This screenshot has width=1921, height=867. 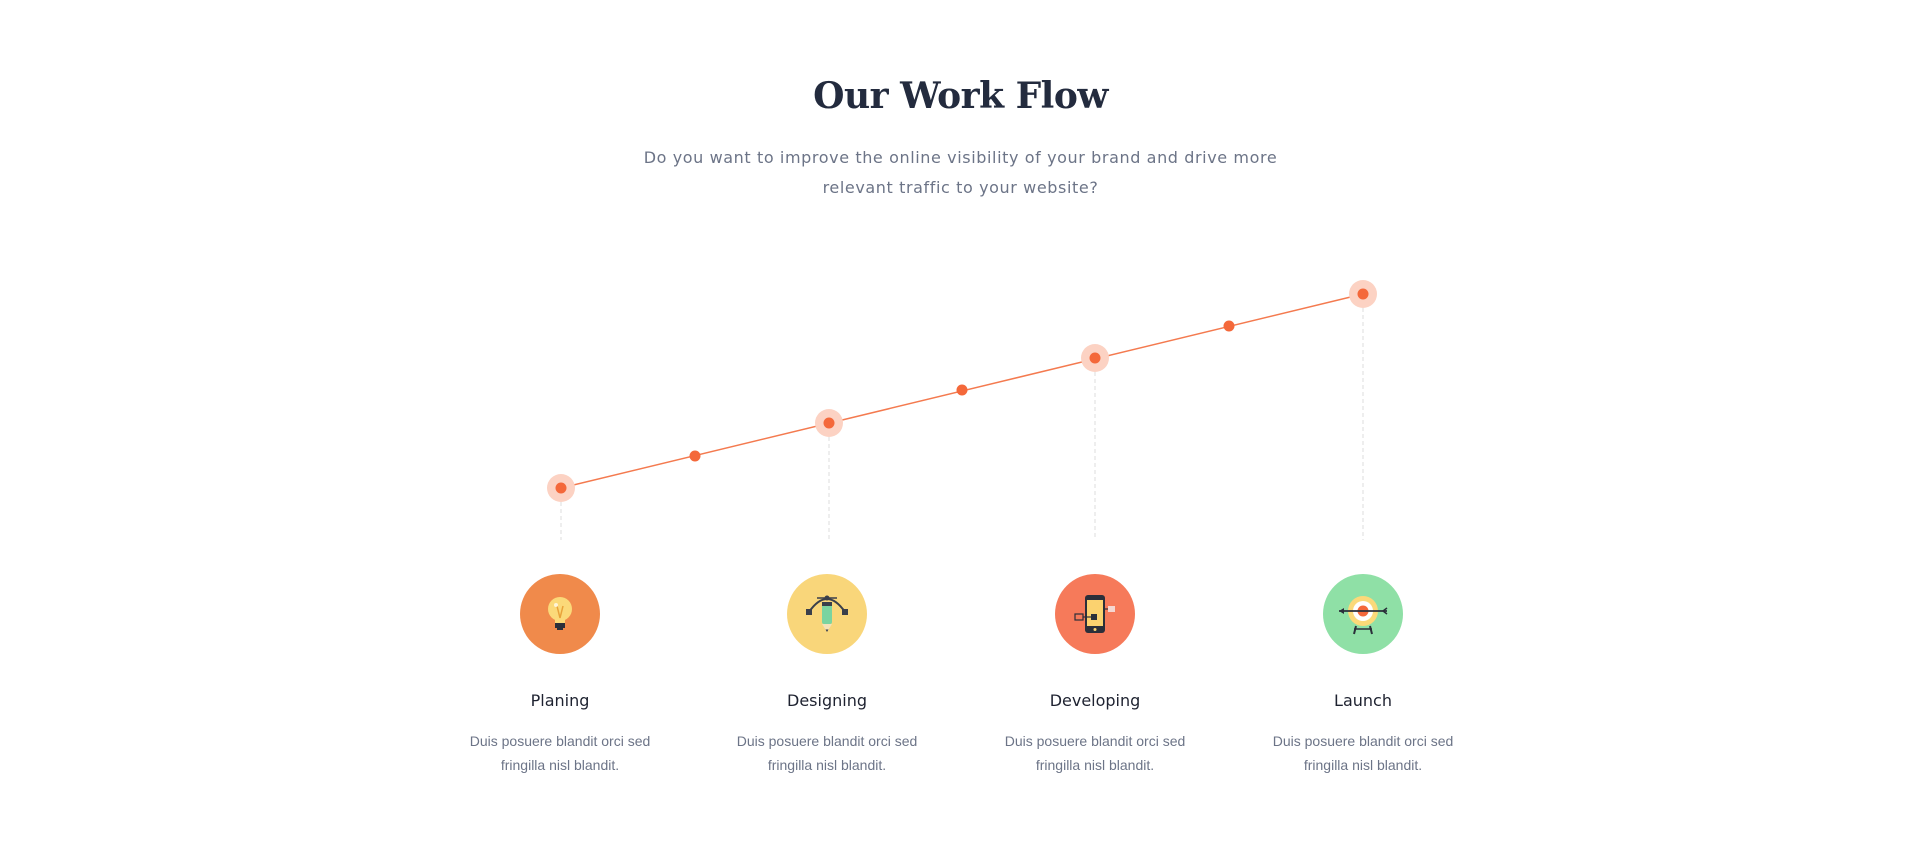 What do you see at coordinates (560, 614) in the screenshot?
I see `lightbulb-icon` at bounding box center [560, 614].